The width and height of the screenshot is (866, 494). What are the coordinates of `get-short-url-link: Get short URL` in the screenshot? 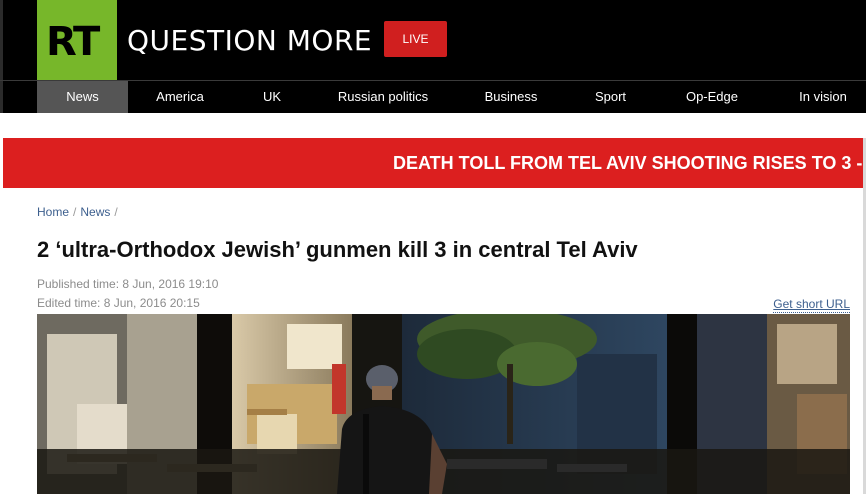 It's located at (811, 304).